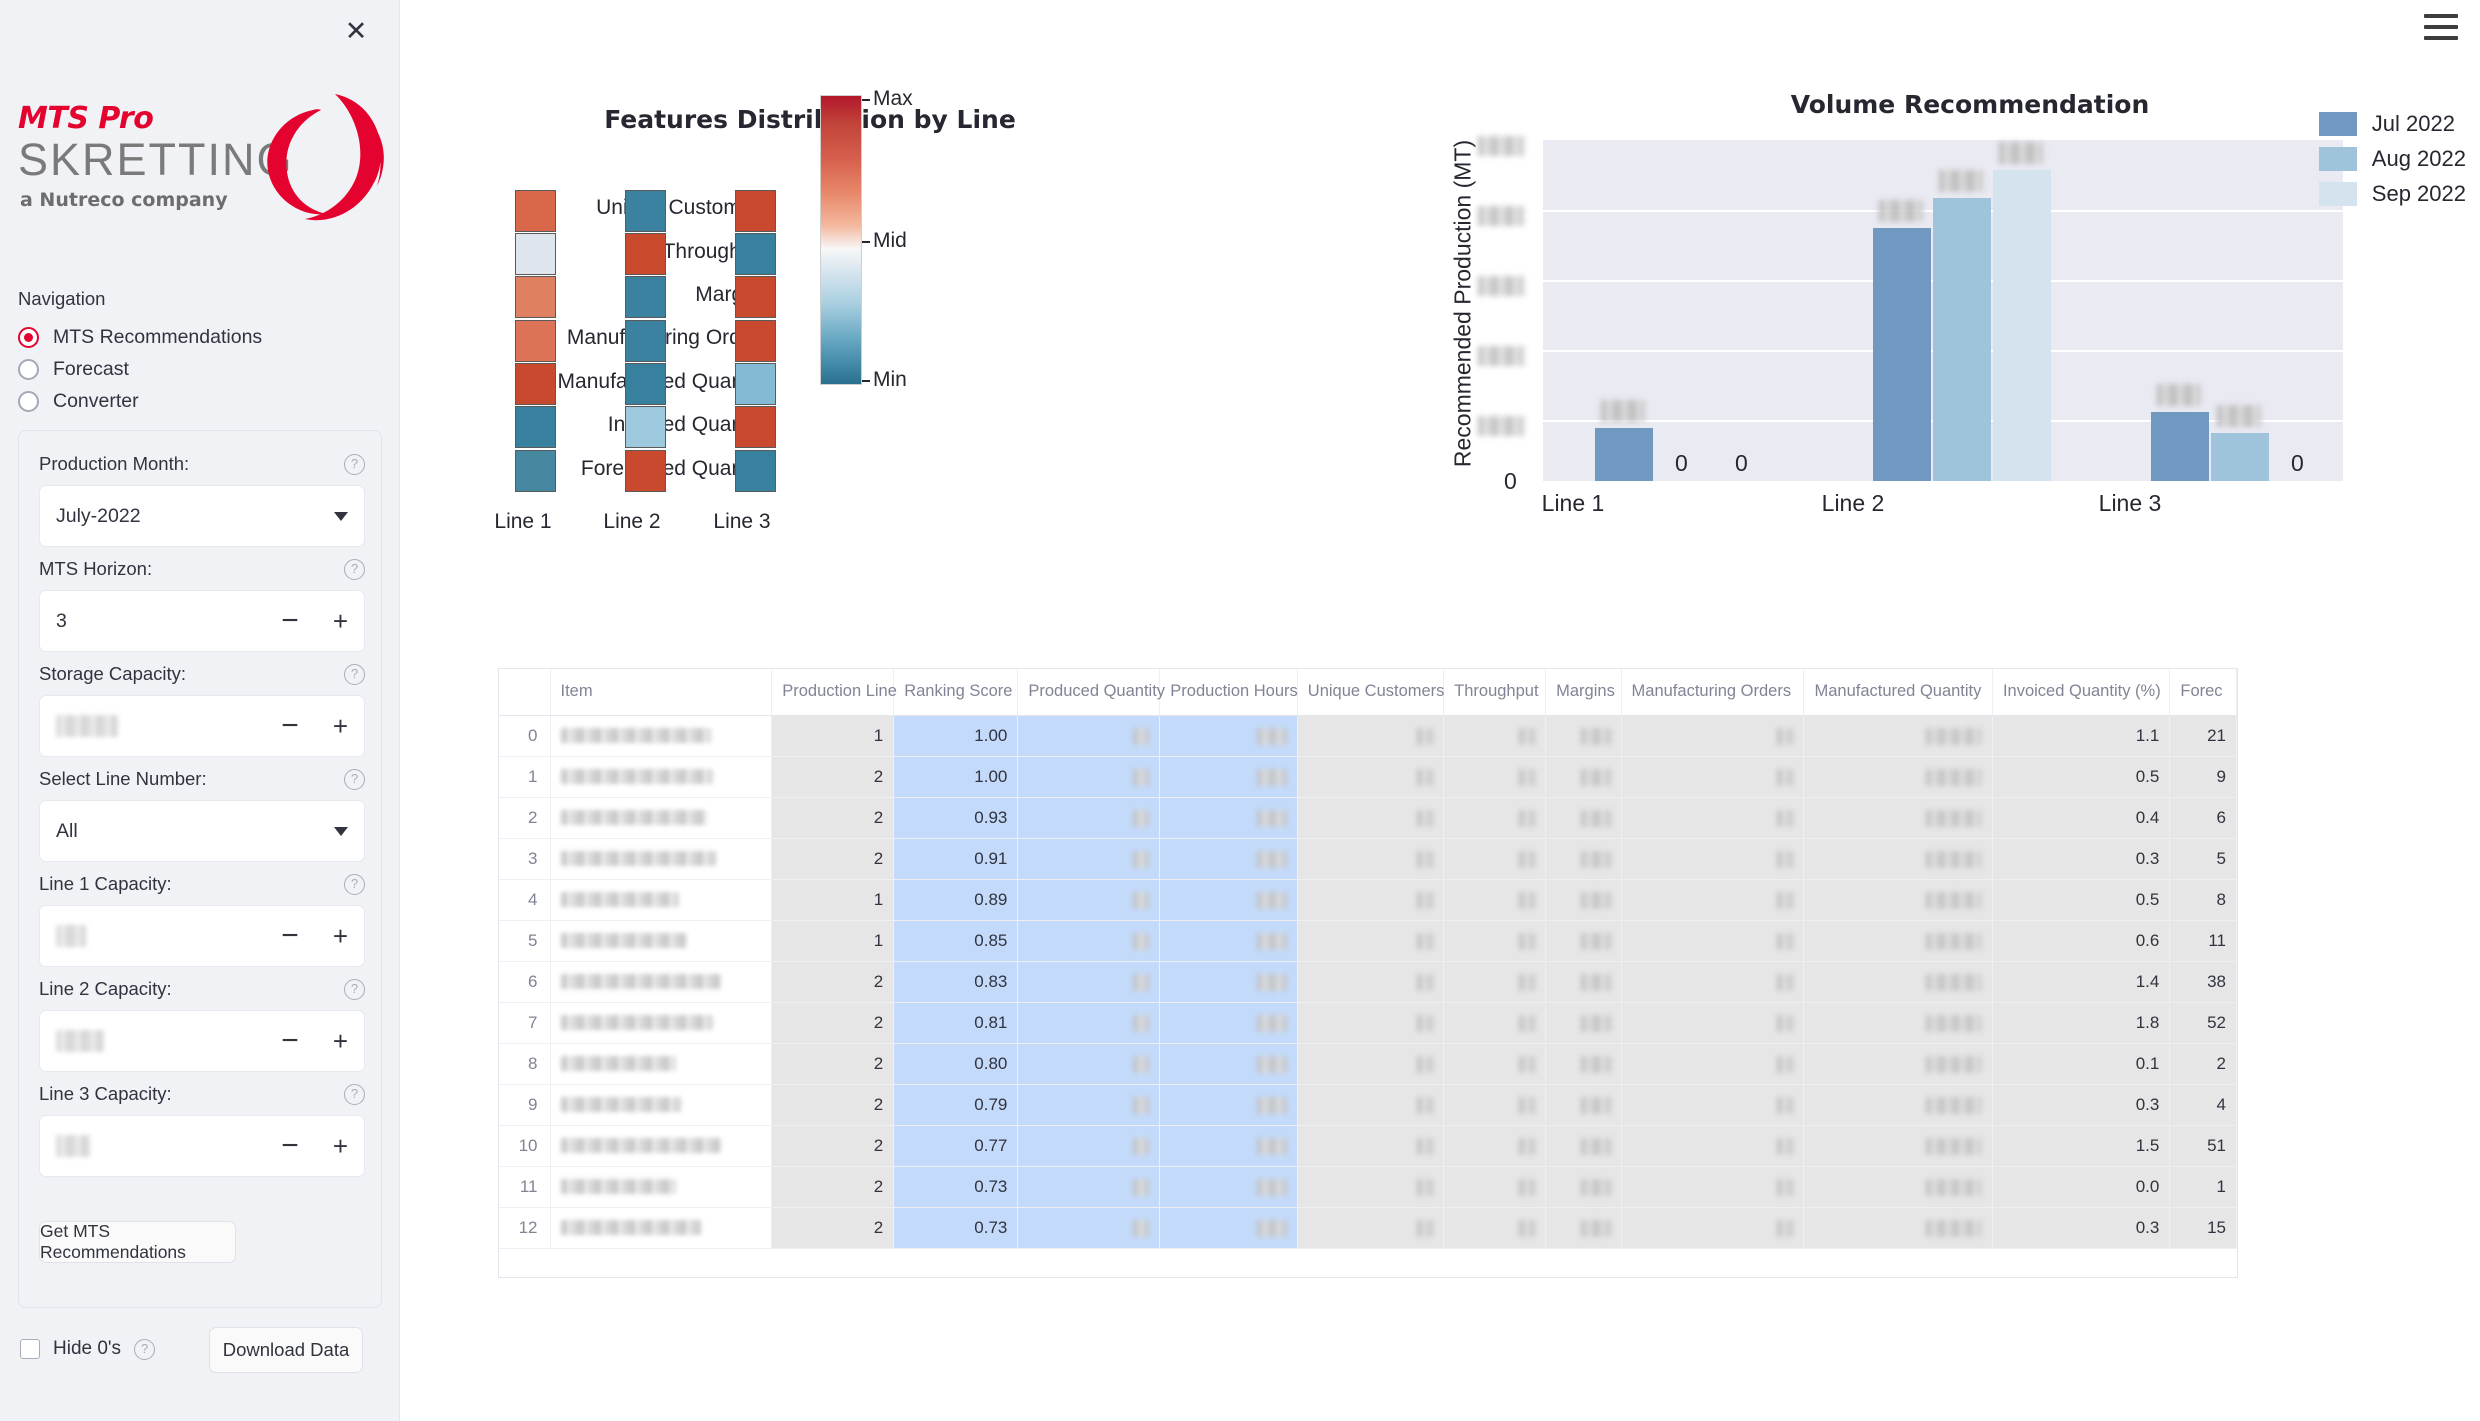  I want to click on table-header-cell: Margins, so click(1583, 692).